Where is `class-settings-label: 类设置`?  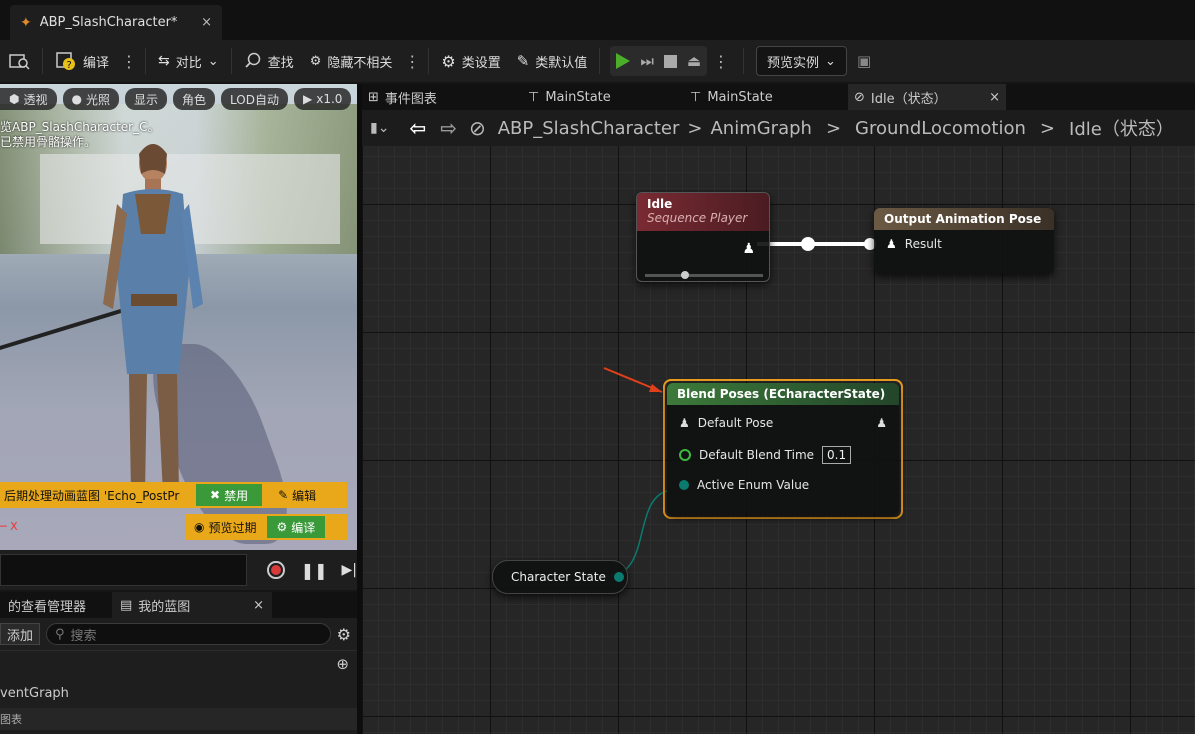 class-settings-label: 类设置 is located at coordinates (481, 63).